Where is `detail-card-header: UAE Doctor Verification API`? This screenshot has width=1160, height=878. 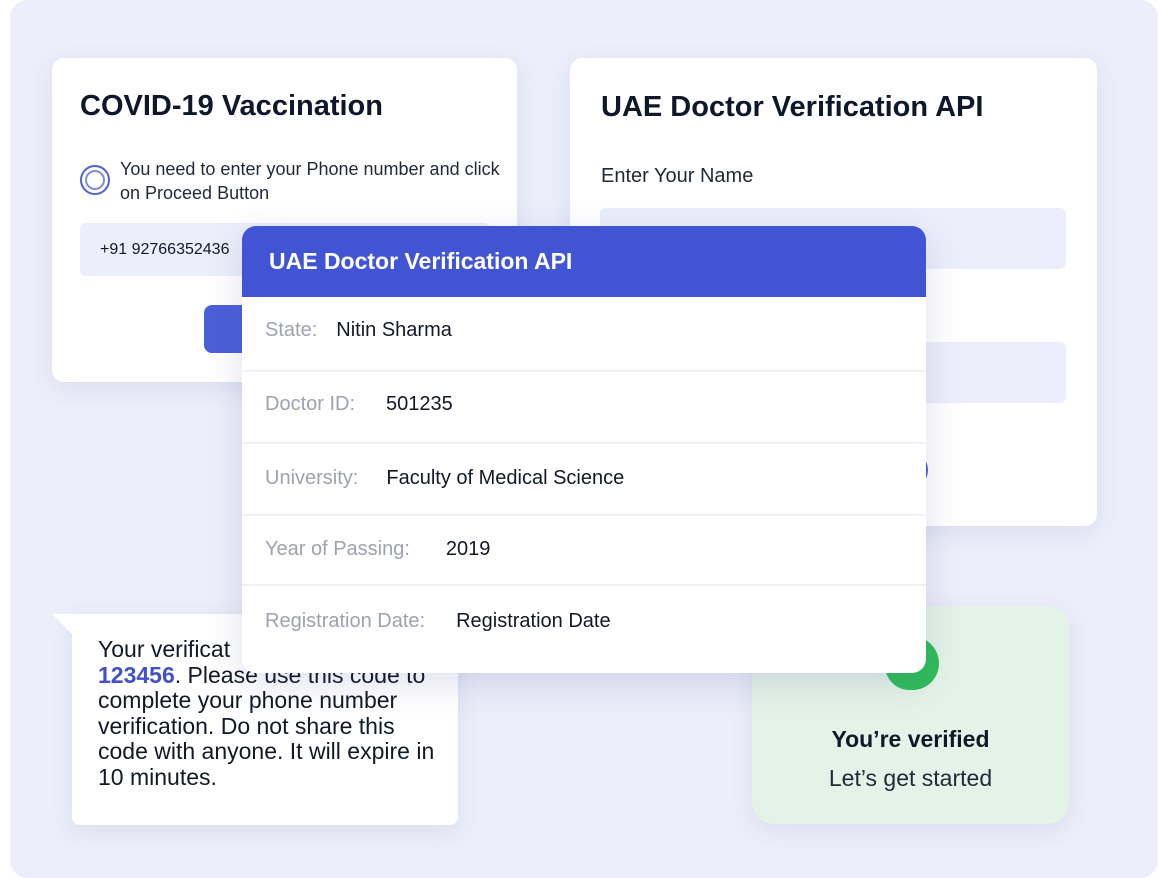 detail-card-header: UAE Doctor Verification API is located at coordinates (584, 261).